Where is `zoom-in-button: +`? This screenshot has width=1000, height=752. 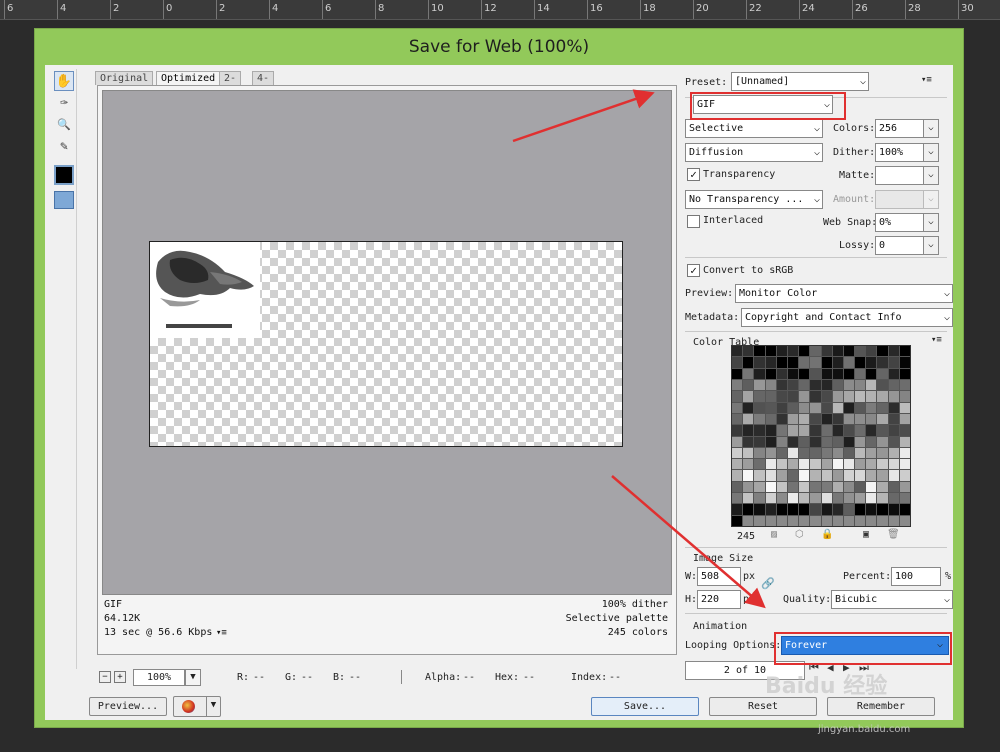 zoom-in-button: + is located at coordinates (120, 677).